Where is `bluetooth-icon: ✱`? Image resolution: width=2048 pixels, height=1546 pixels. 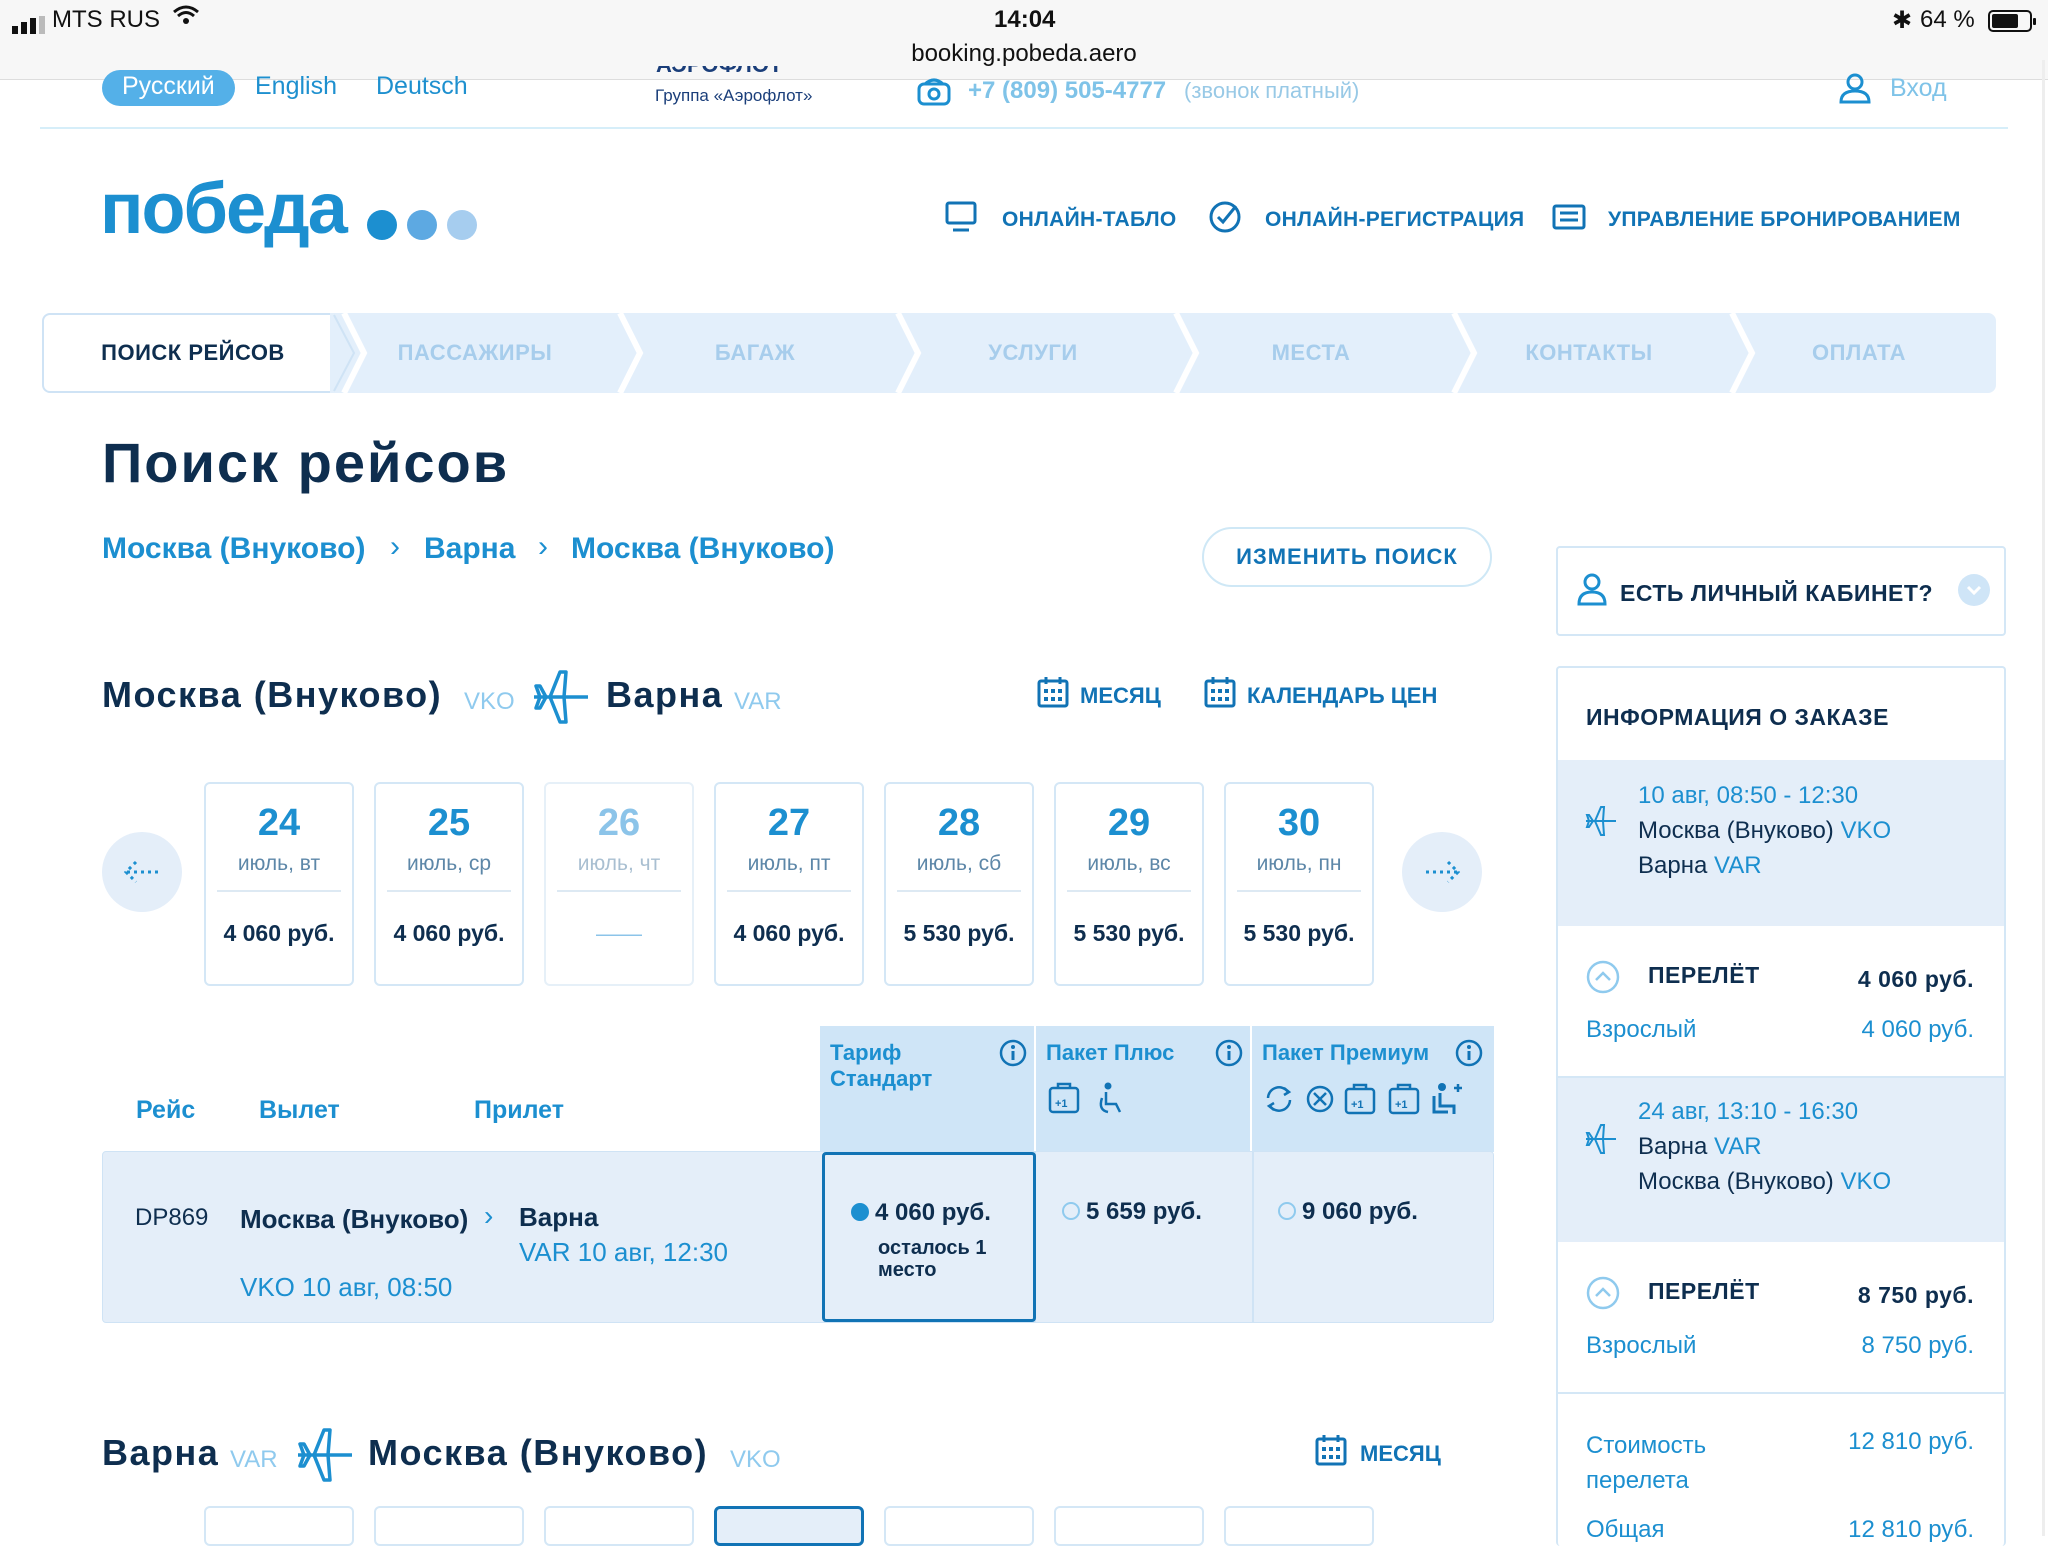
bluetooth-icon: ✱ is located at coordinates (1902, 20).